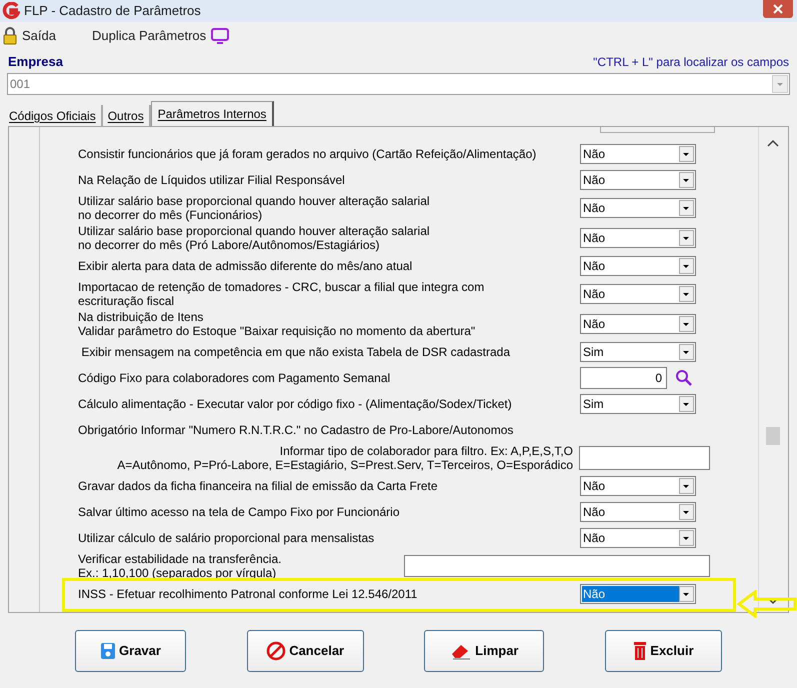  I want to click on parameter-label: Utilizar salário base proporcional quando houver alteração salarial no decorrer do mês (Funcionários), so click(254, 208).